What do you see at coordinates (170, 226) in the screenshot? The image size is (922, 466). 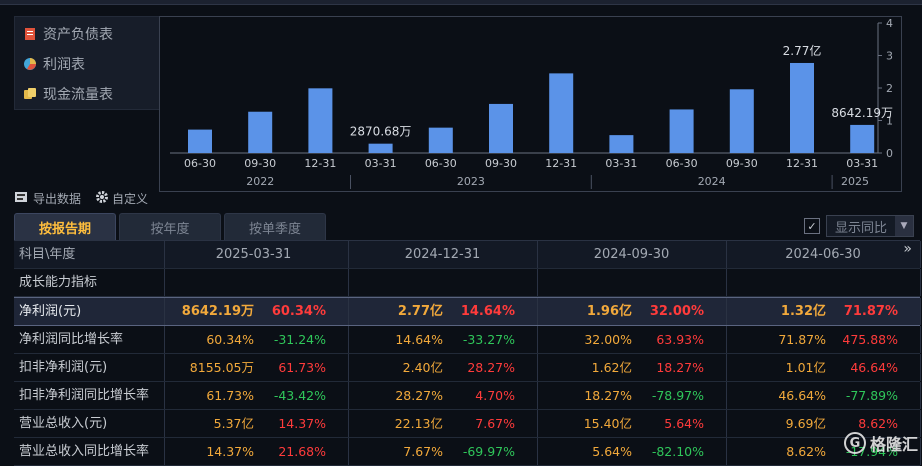 I see `tab-by-year: 按年度` at bounding box center [170, 226].